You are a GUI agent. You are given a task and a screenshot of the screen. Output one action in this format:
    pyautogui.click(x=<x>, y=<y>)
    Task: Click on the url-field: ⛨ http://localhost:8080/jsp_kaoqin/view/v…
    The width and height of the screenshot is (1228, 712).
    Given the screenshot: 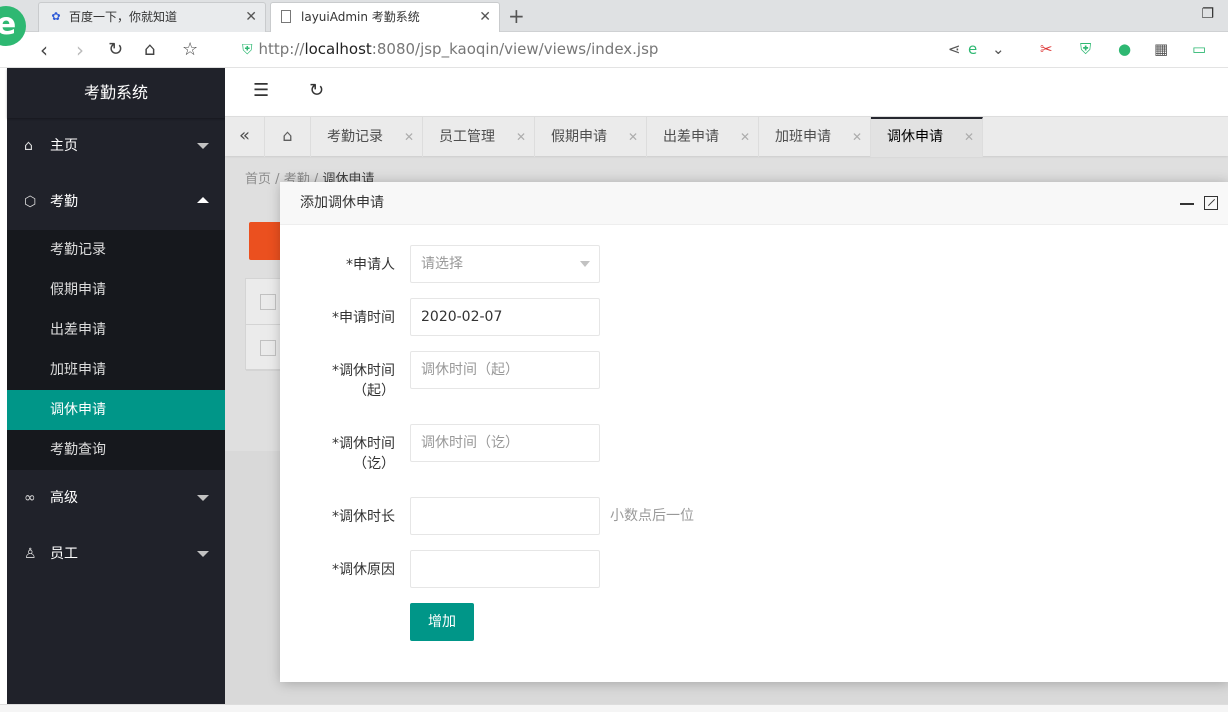 What is the action you would take?
    pyautogui.click(x=450, y=49)
    